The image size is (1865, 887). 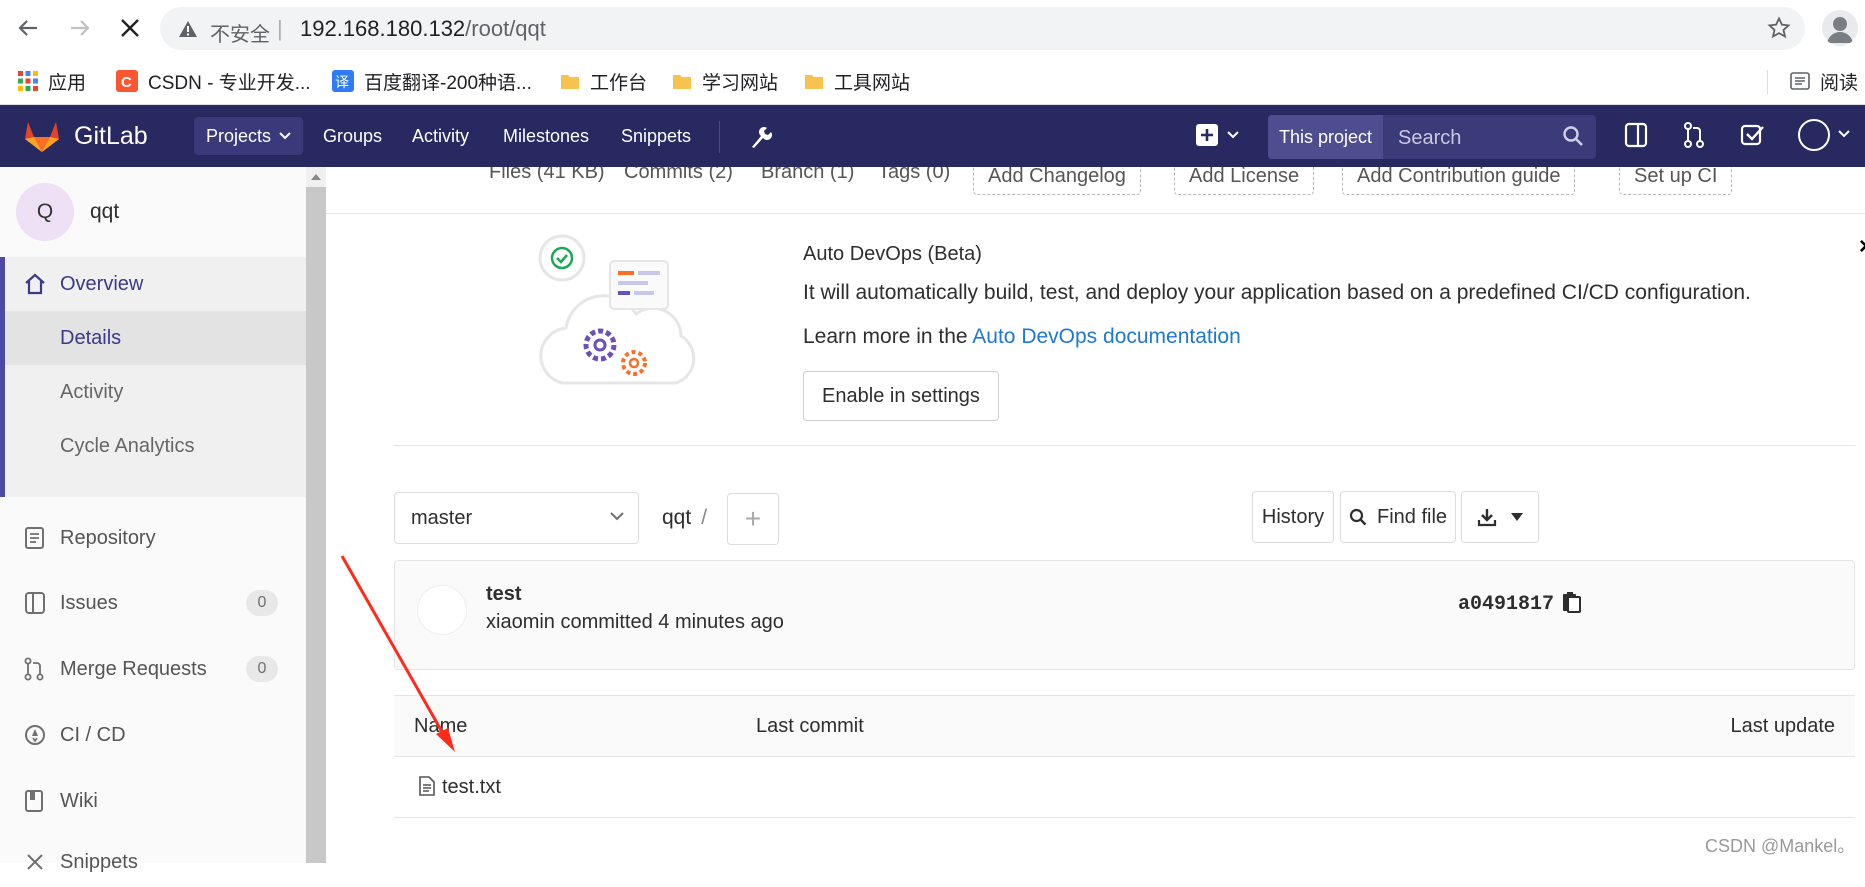 I want to click on search-scope-badge: This project, so click(x=1325, y=137).